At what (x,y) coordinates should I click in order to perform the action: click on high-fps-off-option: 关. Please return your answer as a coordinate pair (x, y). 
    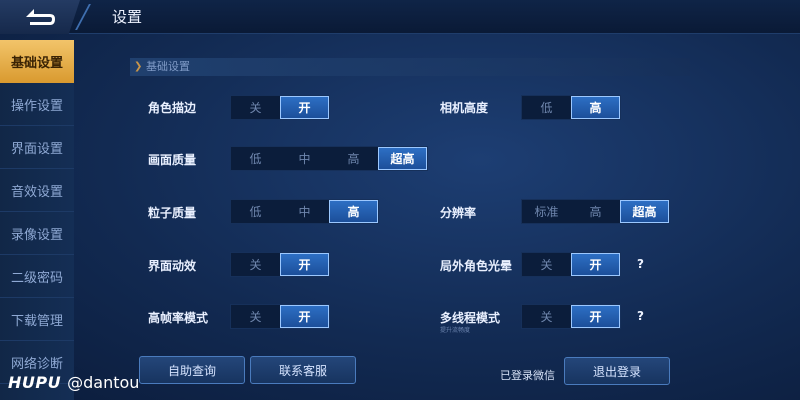
    Looking at the image, I should click on (255, 316).